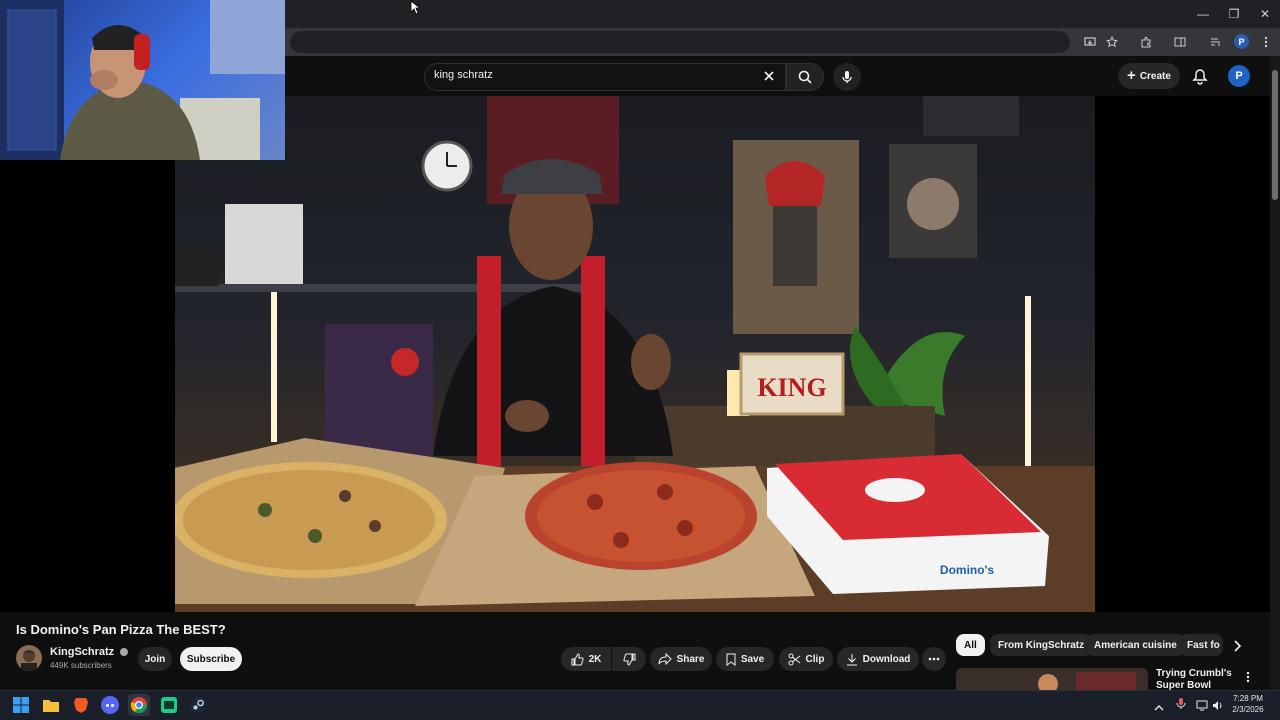  What do you see at coordinates (463, 75) in the screenshot?
I see `search-query-text: king schratz` at bounding box center [463, 75].